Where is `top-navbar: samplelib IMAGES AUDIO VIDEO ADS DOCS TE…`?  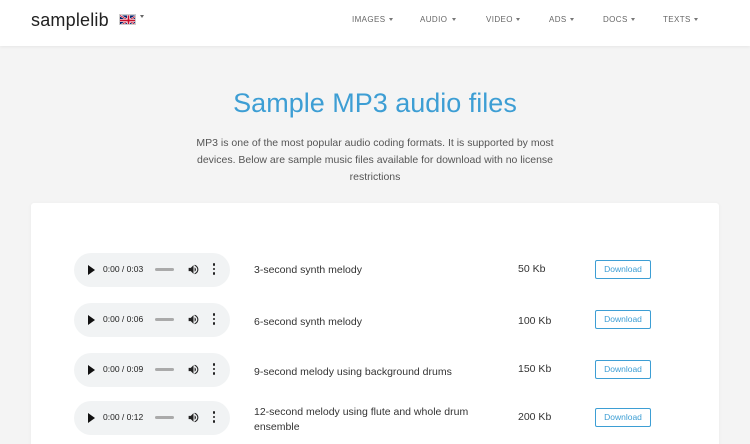 top-navbar: samplelib IMAGES AUDIO VIDEO ADS DOCS TE… is located at coordinates (375, 23).